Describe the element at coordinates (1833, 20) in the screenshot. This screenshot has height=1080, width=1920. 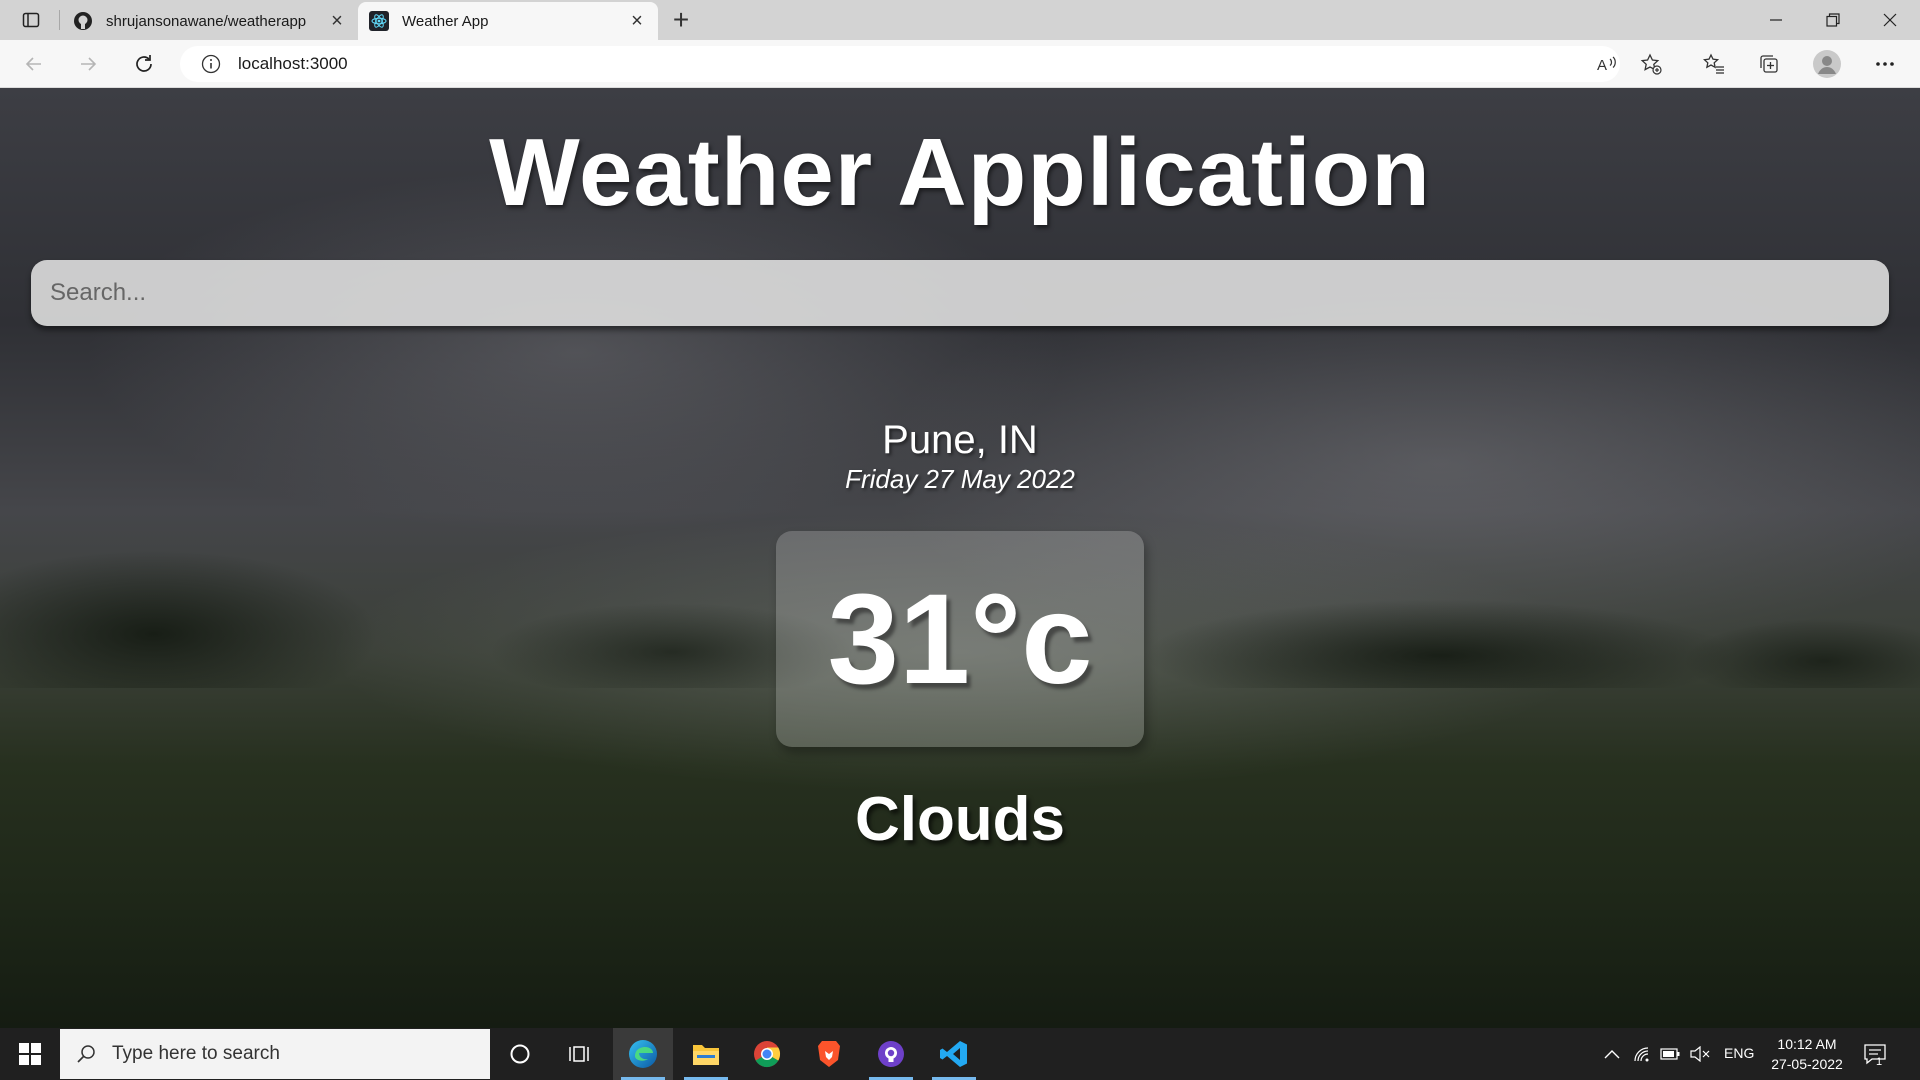
I see `restore-icon` at that location.